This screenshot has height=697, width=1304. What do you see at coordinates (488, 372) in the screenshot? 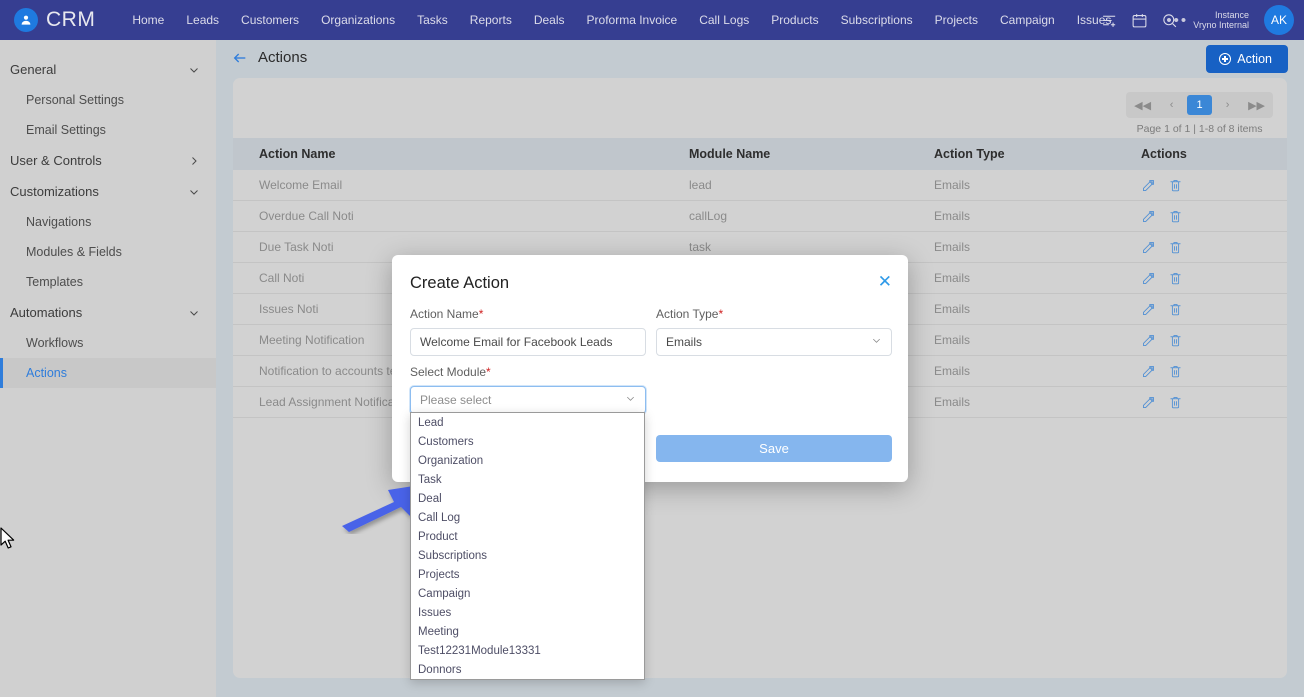
I see `required-marker: *` at bounding box center [488, 372].